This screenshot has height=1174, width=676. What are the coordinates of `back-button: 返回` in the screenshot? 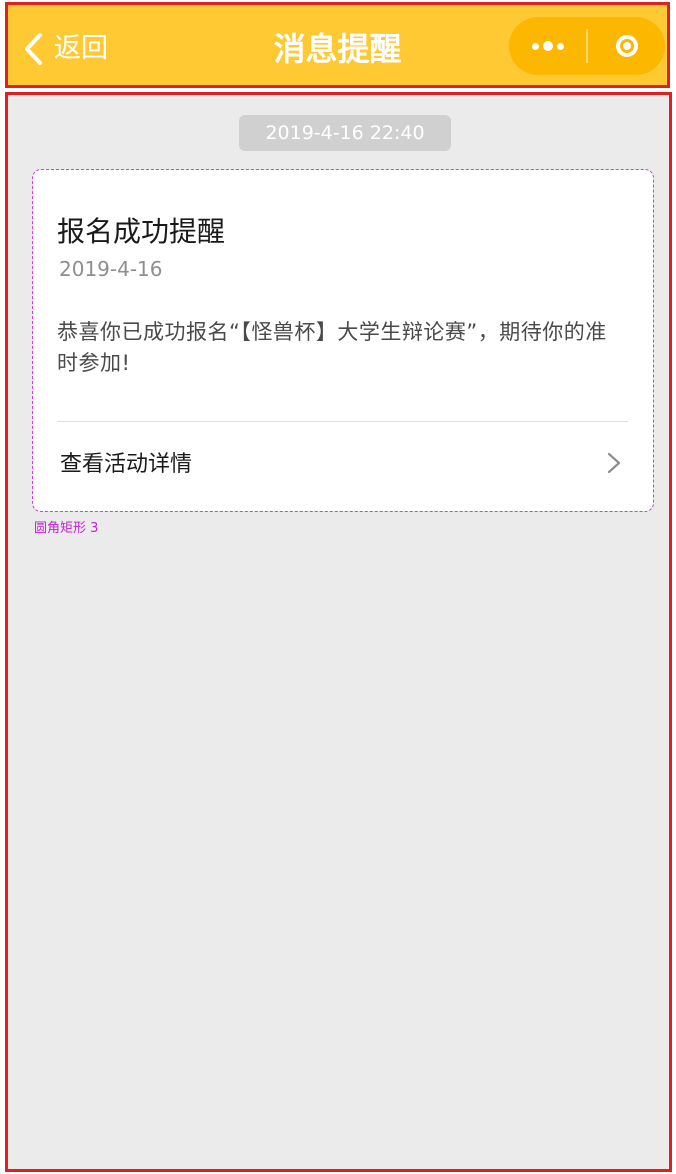 It's located at (65, 49).